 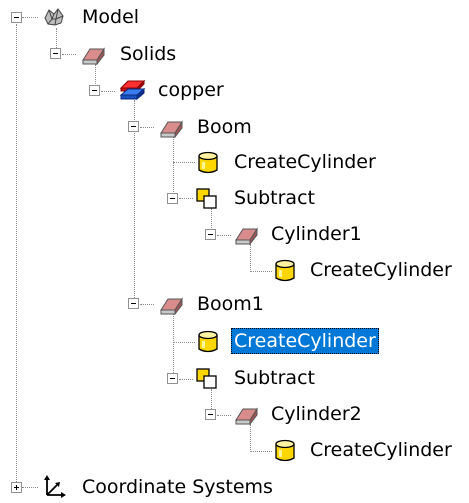 I want to click on tree-item-copper: copper, so click(x=191, y=90).